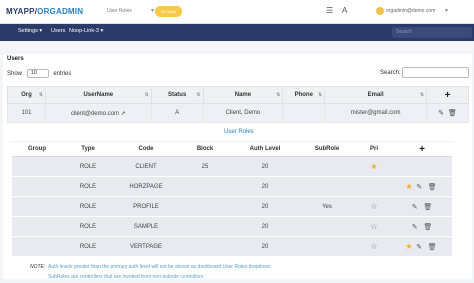 The image size is (474, 283). I want to click on roles-select: User Roles ▼, so click(131, 11).